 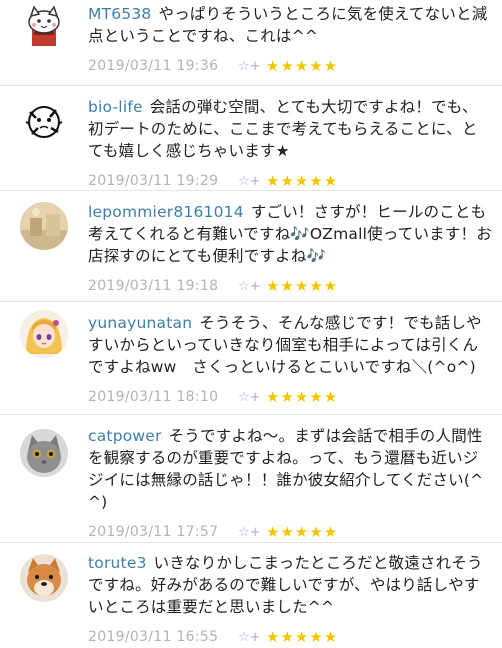 What do you see at coordinates (44, 226) in the screenshot?
I see `photo-icon` at bounding box center [44, 226].